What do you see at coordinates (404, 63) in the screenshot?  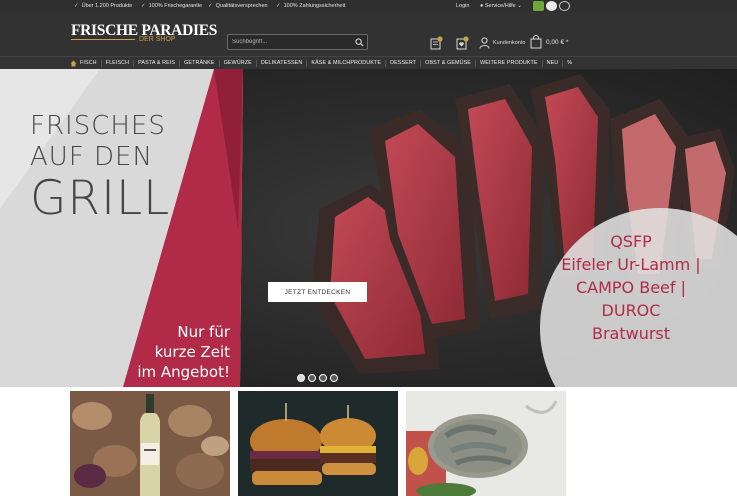 I see `nav-item-dessert: DESSERT` at bounding box center [404, 63].